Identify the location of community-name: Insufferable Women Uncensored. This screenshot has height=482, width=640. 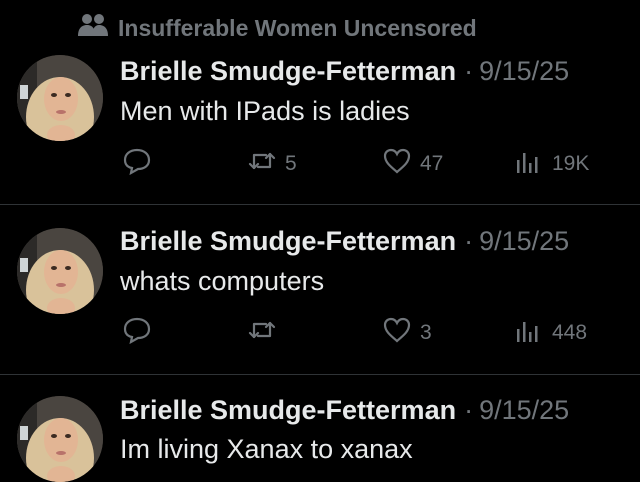
(297, 27).